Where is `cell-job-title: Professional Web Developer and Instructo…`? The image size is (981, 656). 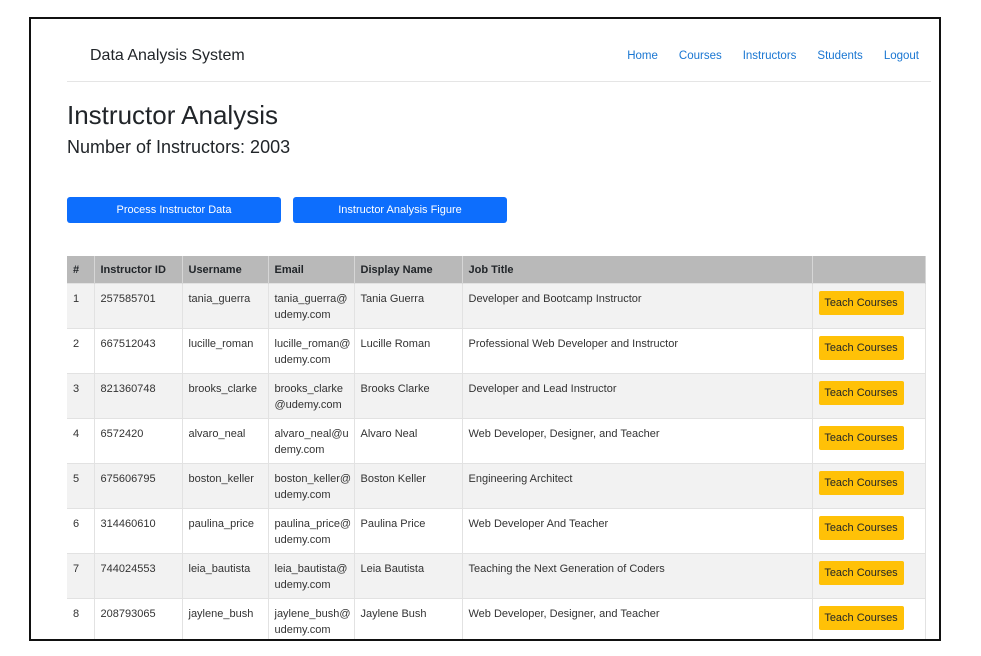 cell-job-title: Professional Web Developer and Instructo… is located at coordinates (637, 351).